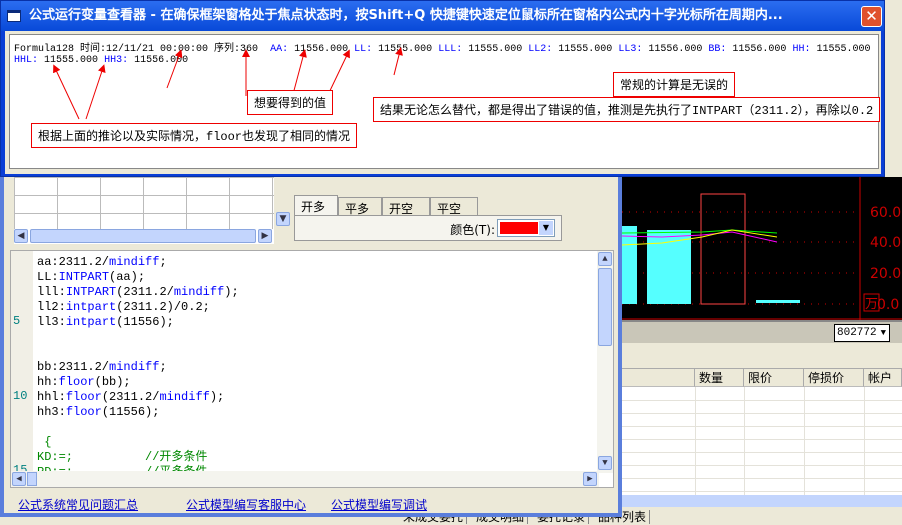 The height and width of the screenshot is (525, 902). Describe the element at coordinates (605, 362) in the screenshot. I see `editor-vertical-scrollbar: ▲ ▼` at that location.